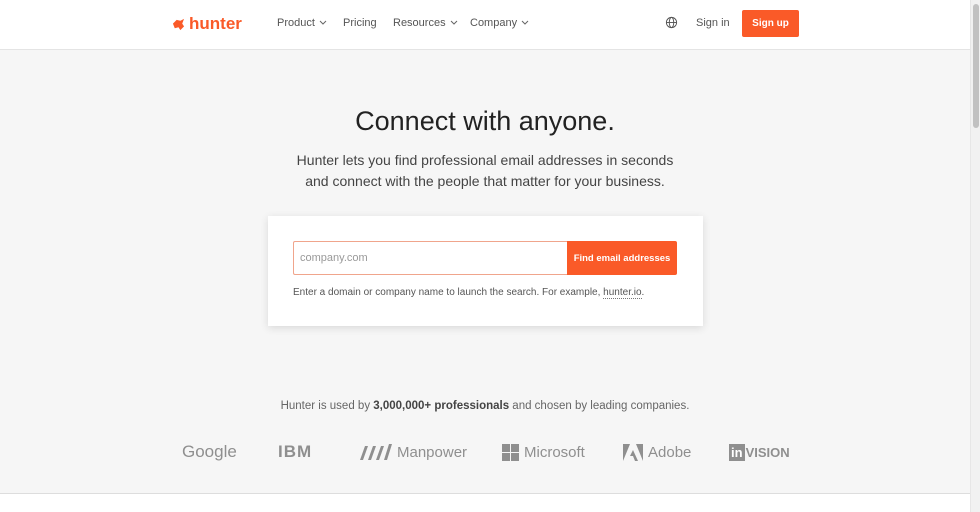 This screenshot has width=980, height=512. What do you see at coordinates (360, 23) in the screenshot?
I see `nav-pricing-label: Pricing` at bounding box center [360, 23].